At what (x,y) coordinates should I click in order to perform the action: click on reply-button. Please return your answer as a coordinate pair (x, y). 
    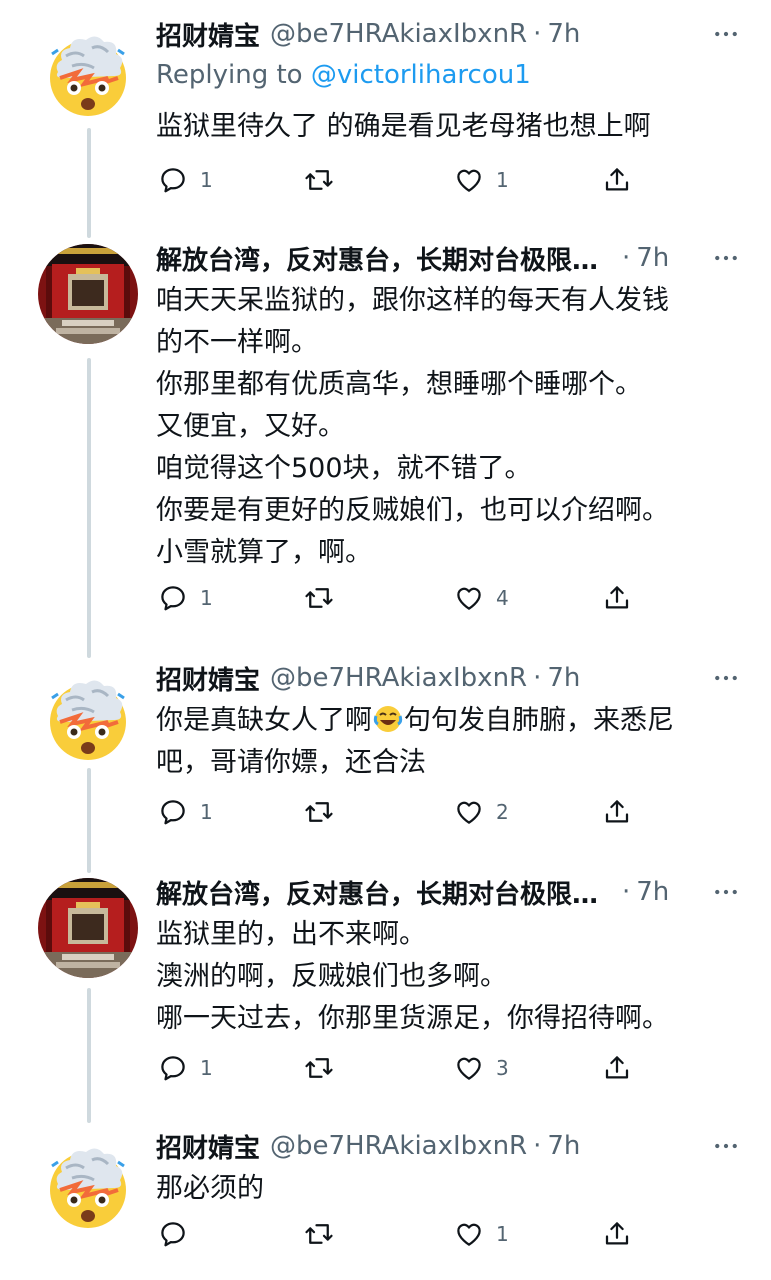
    Looking at the image, I should click on (179, 1234).